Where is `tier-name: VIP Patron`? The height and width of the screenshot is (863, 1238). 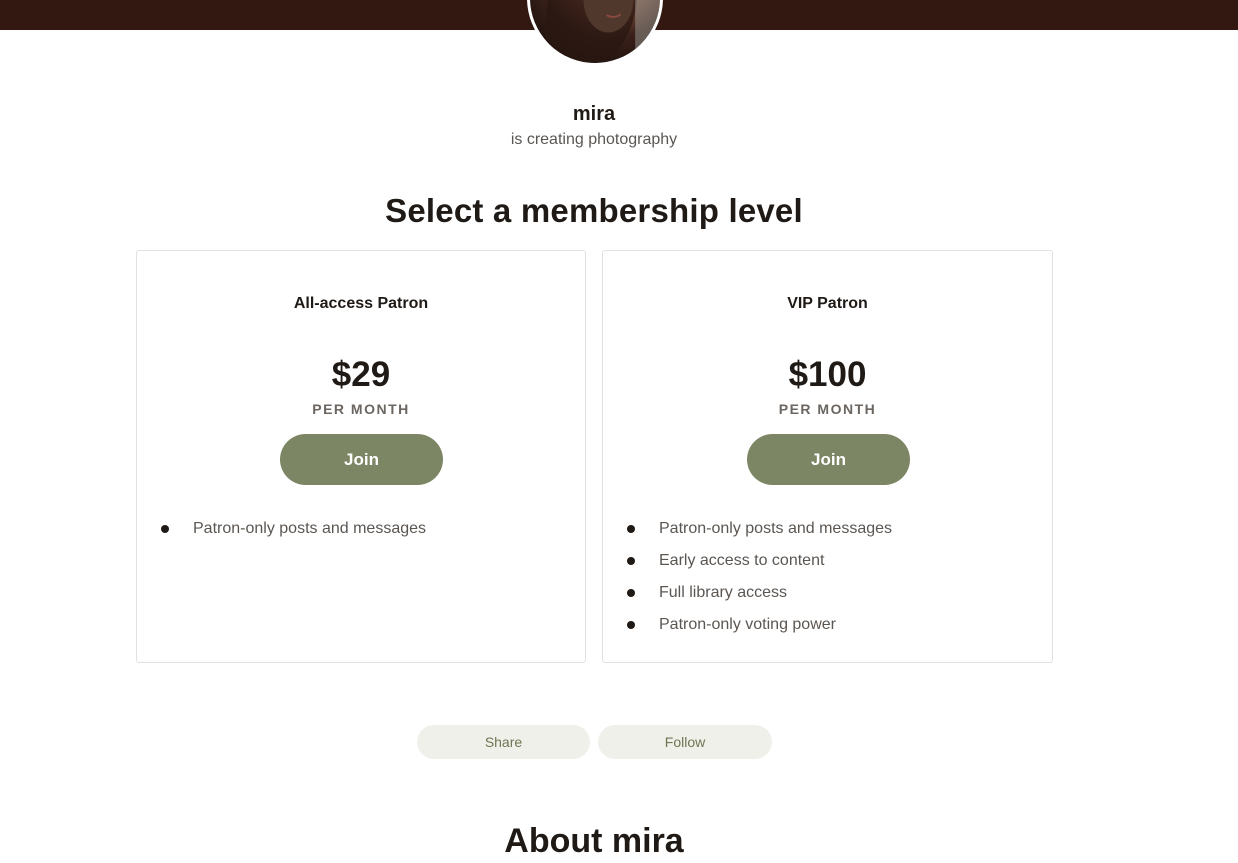 tier-name: VIP Patron is located at coordinates (827, 303).